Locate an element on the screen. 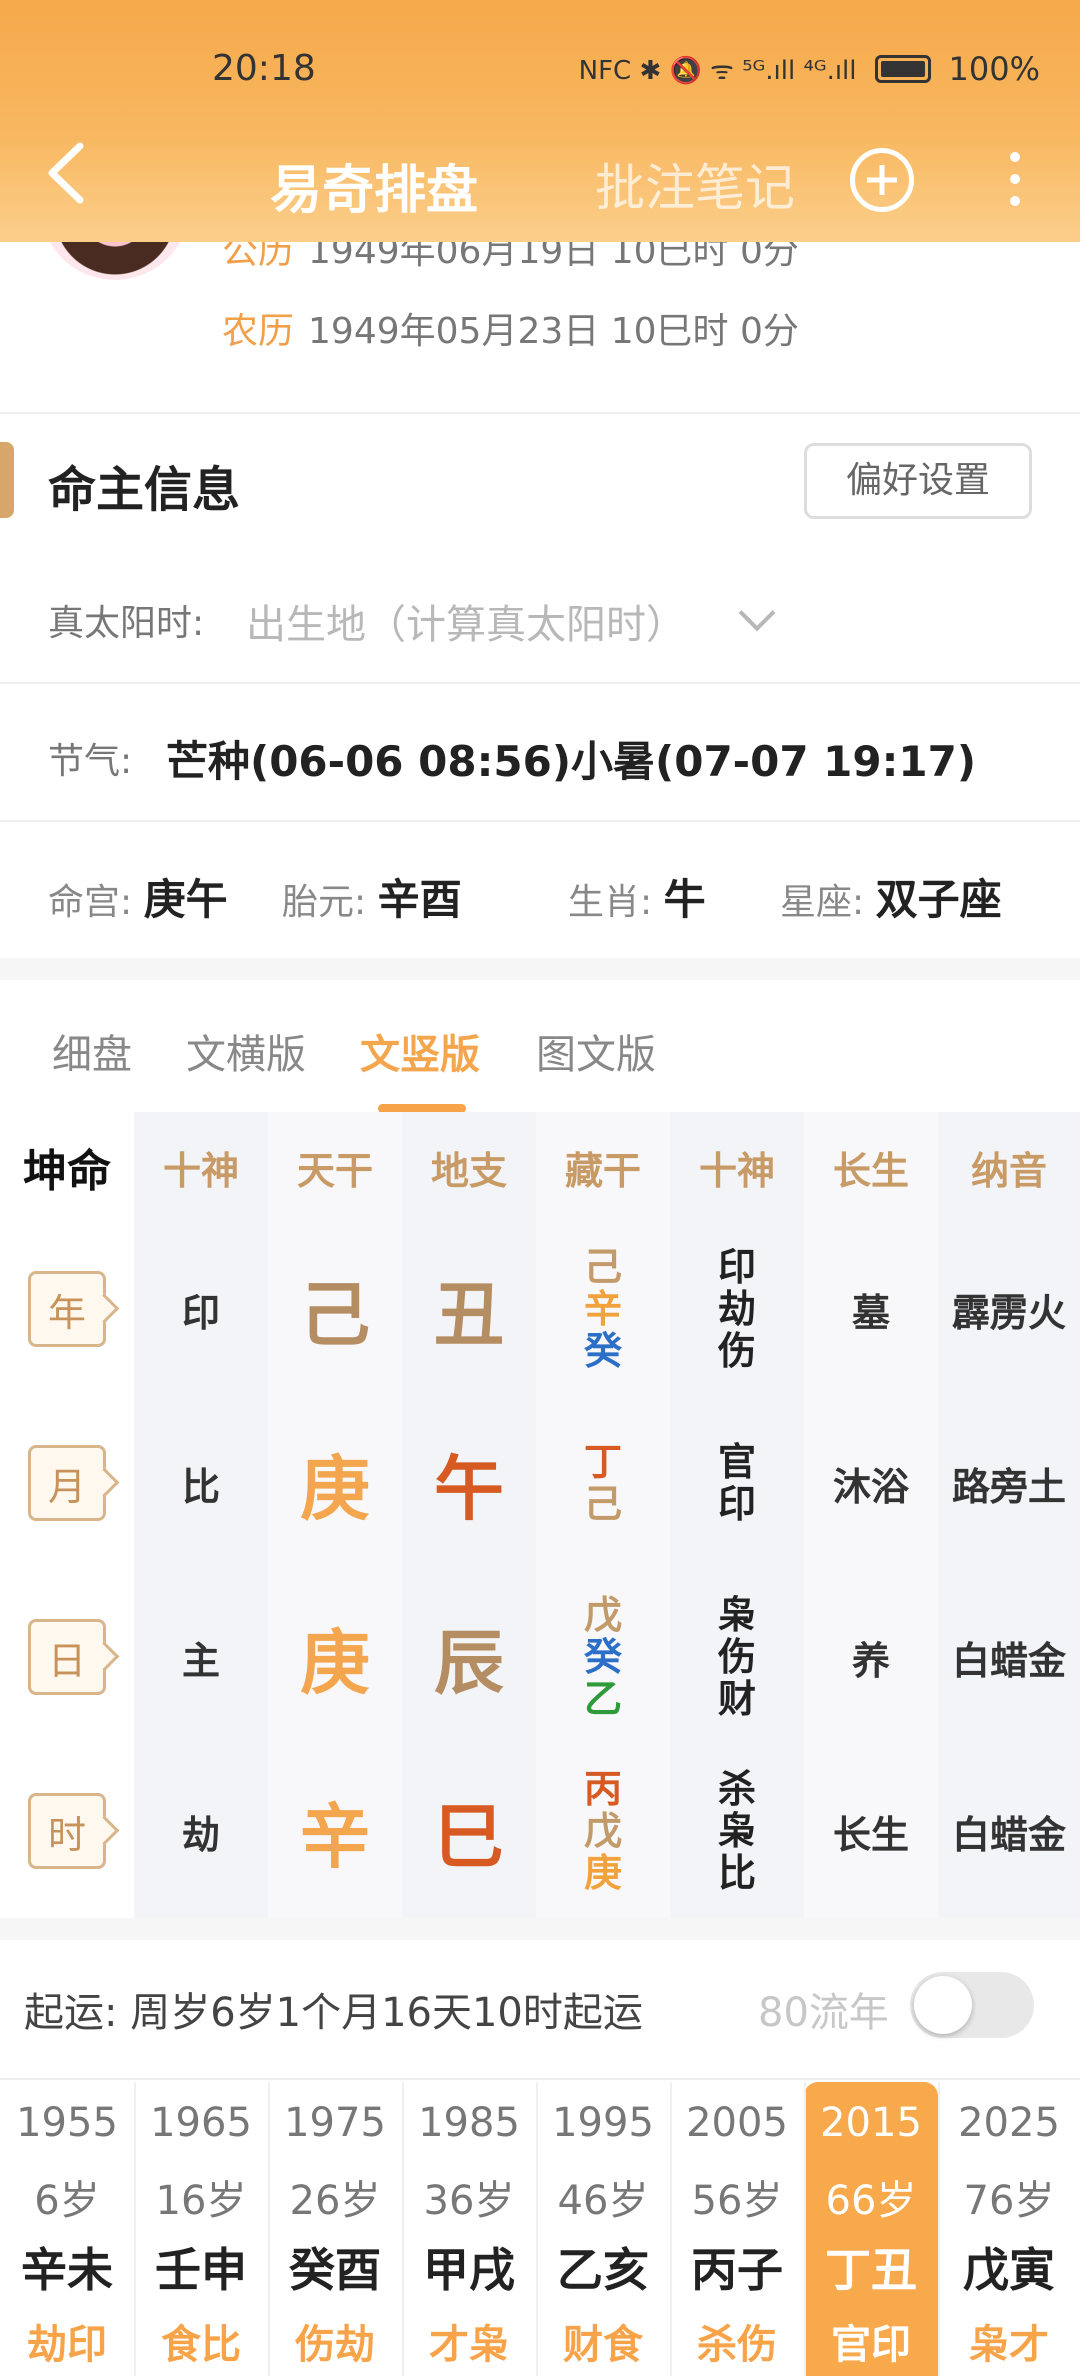 This screenshot has width=1080, height=2376. notes-tab: 批注笔记 is located at coordinates (695, 184).